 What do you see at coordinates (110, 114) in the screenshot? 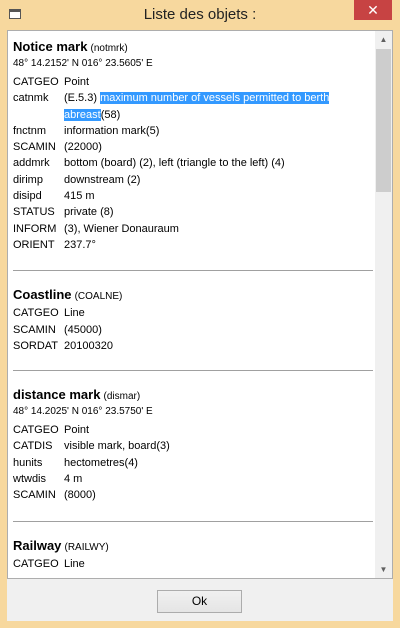
I see `attribute-value-suffix: (58)` at bounding box center [110, 114].